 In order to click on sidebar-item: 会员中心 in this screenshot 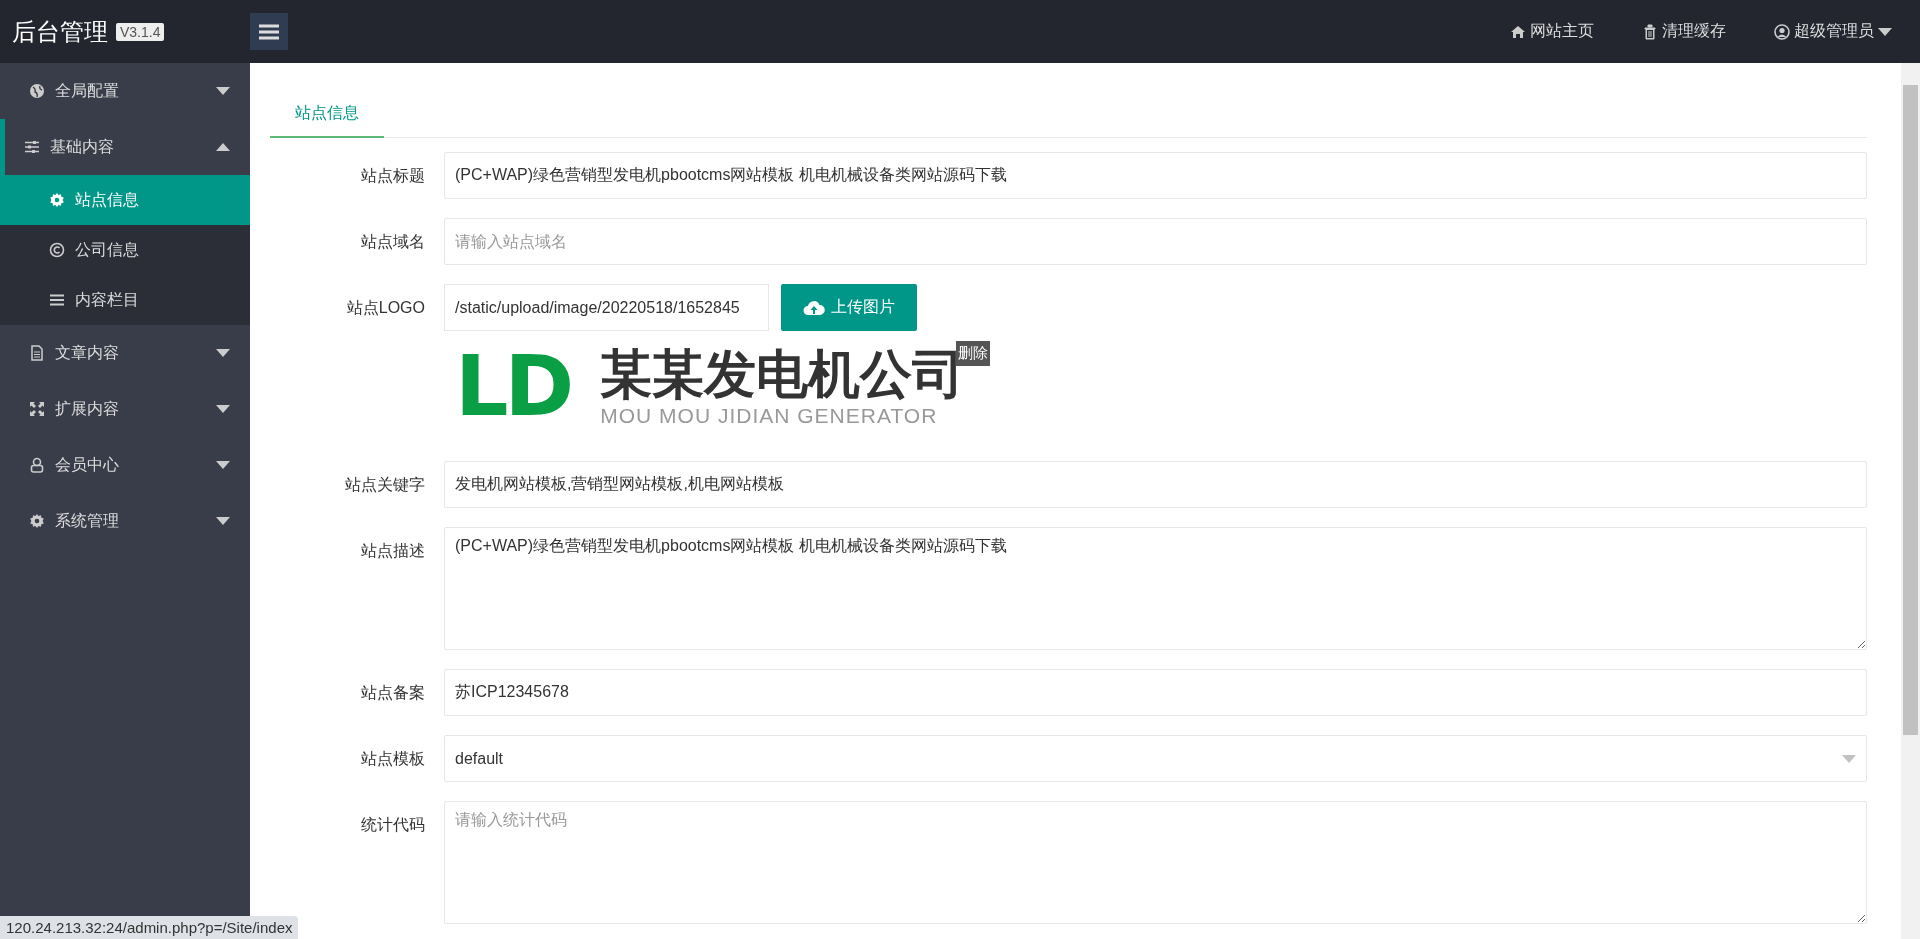, I will do `click(125, 465)`.